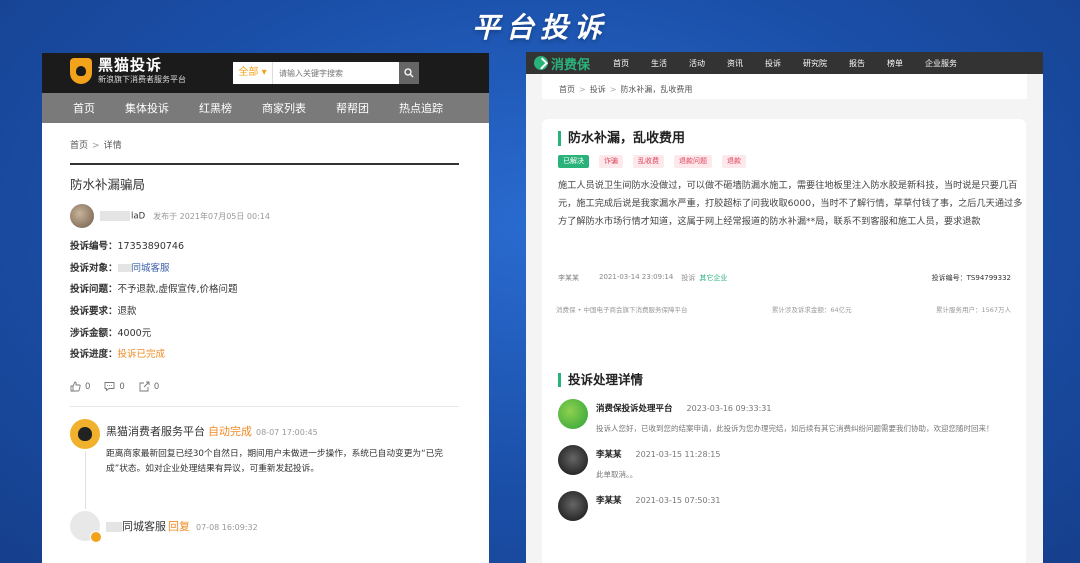 The width and height of the screenshot is (1080, 563). What do you see at coordinates (648, 161) in the screenshot?
I see `tag: 乱收费` at bounding box center [648, 161].